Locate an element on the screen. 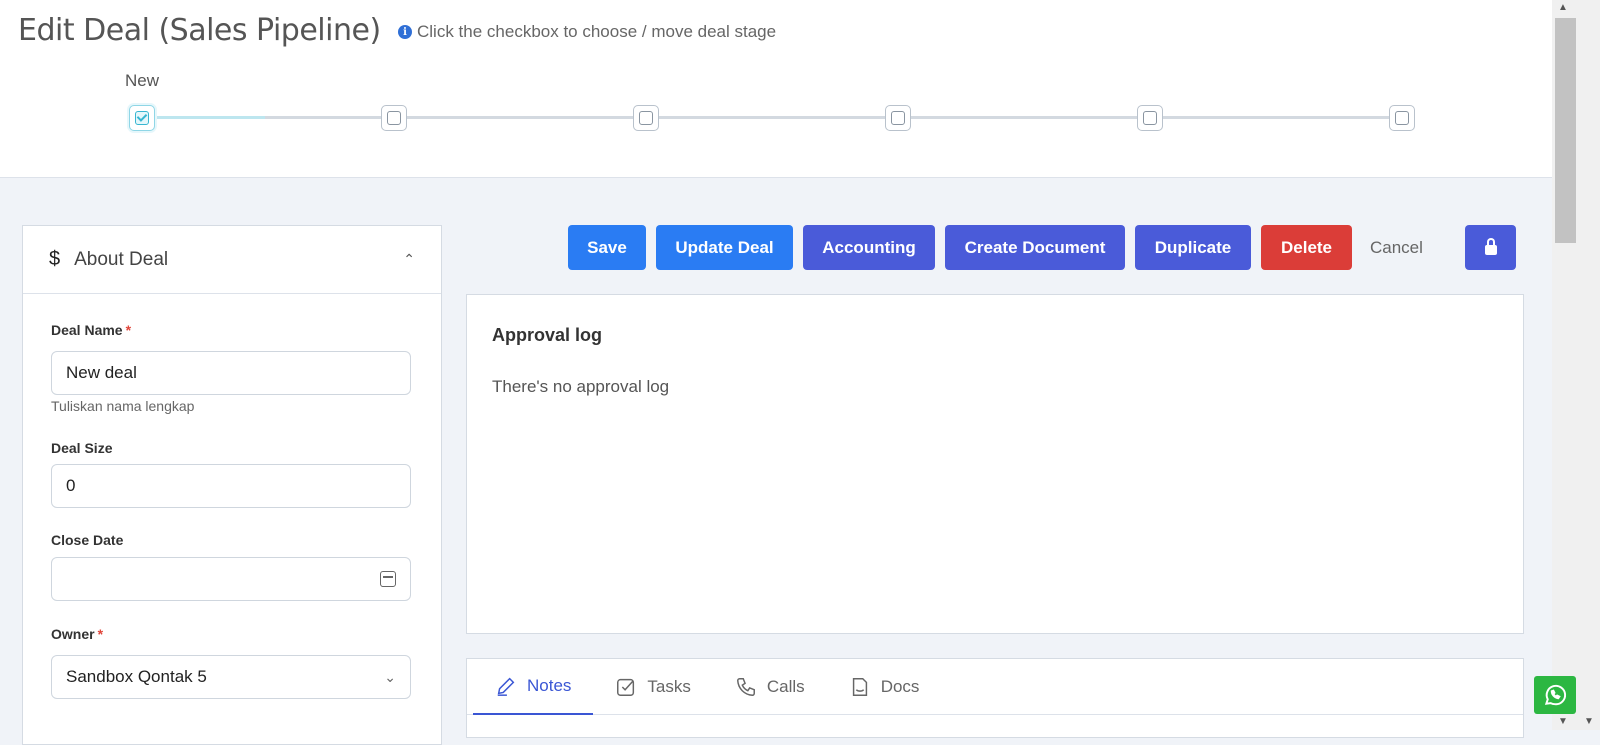 This screenshot has width=1600, height=745. deal-size-label: Deal Size is located at coordinates (82, 448).